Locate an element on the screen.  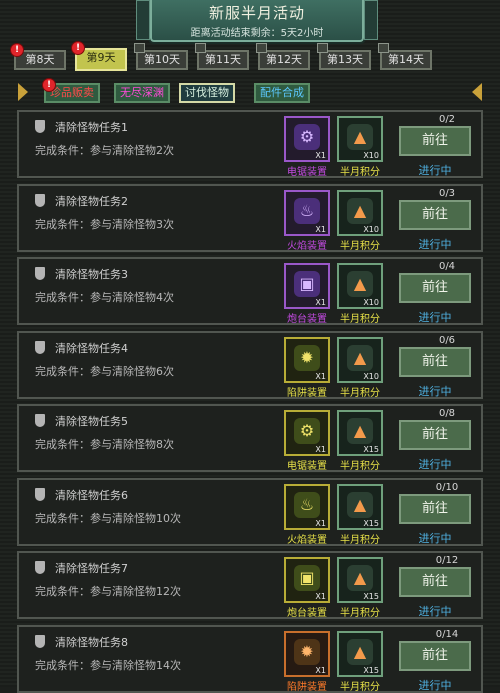
task-title: 清除怪物任务7 is located at coordinates (91, 568).